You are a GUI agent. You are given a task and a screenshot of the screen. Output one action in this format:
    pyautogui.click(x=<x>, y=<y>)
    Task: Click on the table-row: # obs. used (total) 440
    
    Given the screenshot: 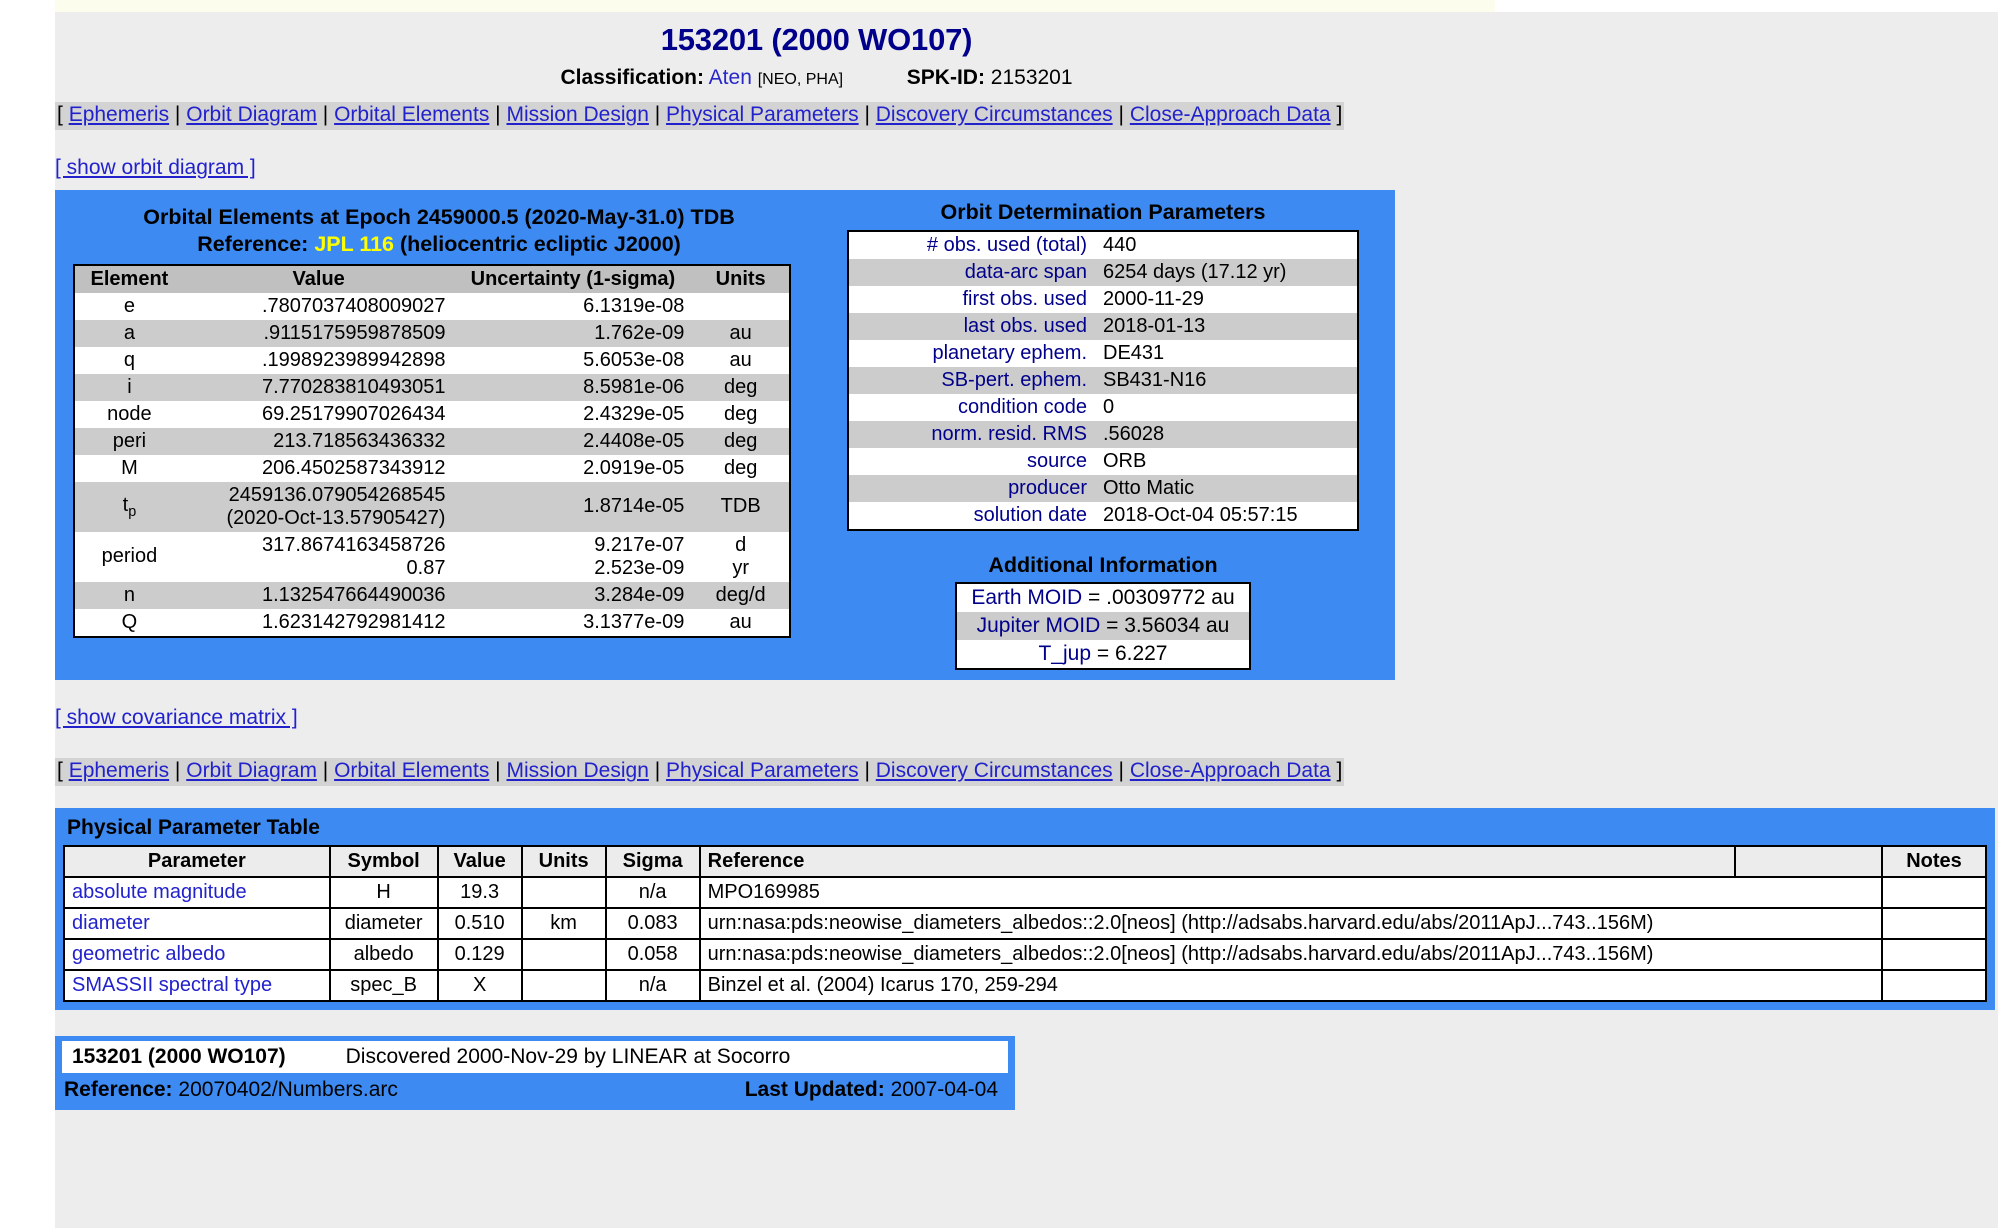 What is the action you would take?
    pyautogui.click(x=1103, y=245)
    